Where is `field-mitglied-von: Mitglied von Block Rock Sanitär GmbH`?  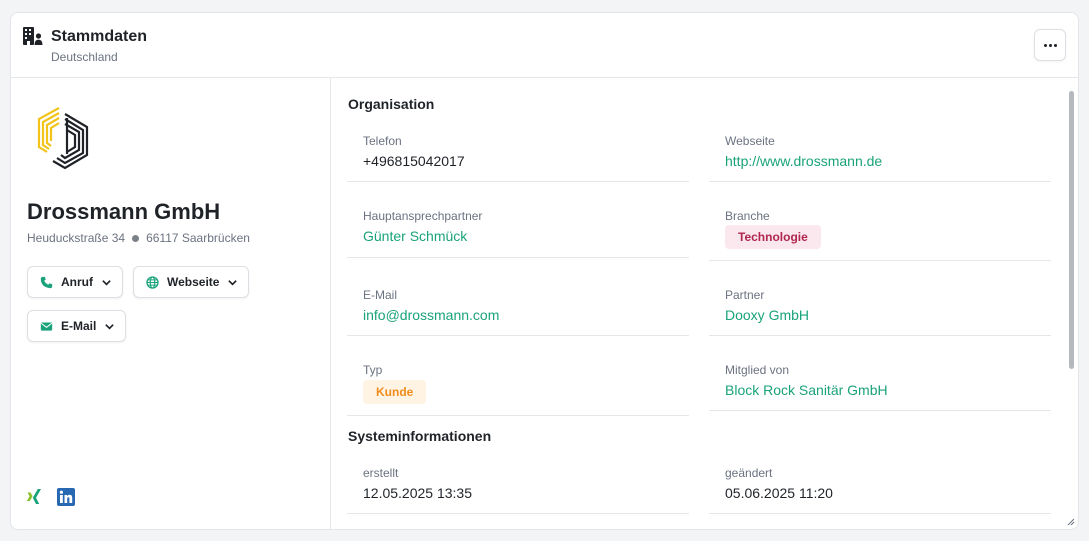
field-mitglied-von: Mitglied von Block Rock Sanitär GmbH is located at coordinates (880, 387).